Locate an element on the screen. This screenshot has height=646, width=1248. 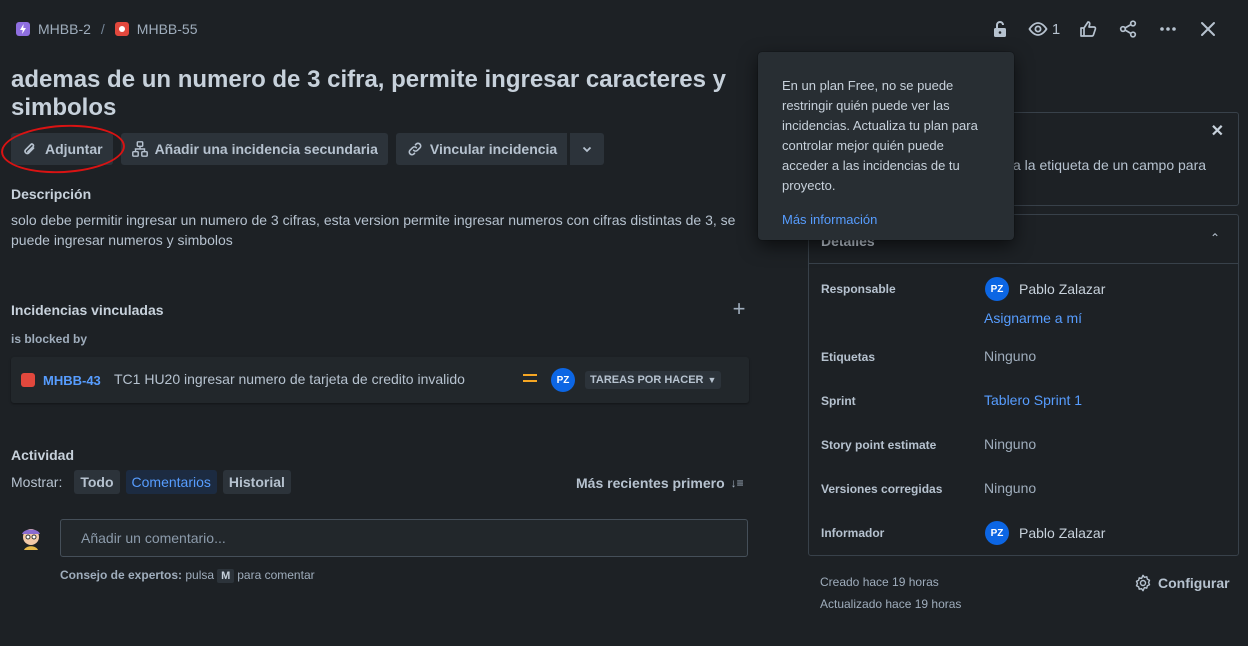
more-icon is located at coordinates (1168, 29).